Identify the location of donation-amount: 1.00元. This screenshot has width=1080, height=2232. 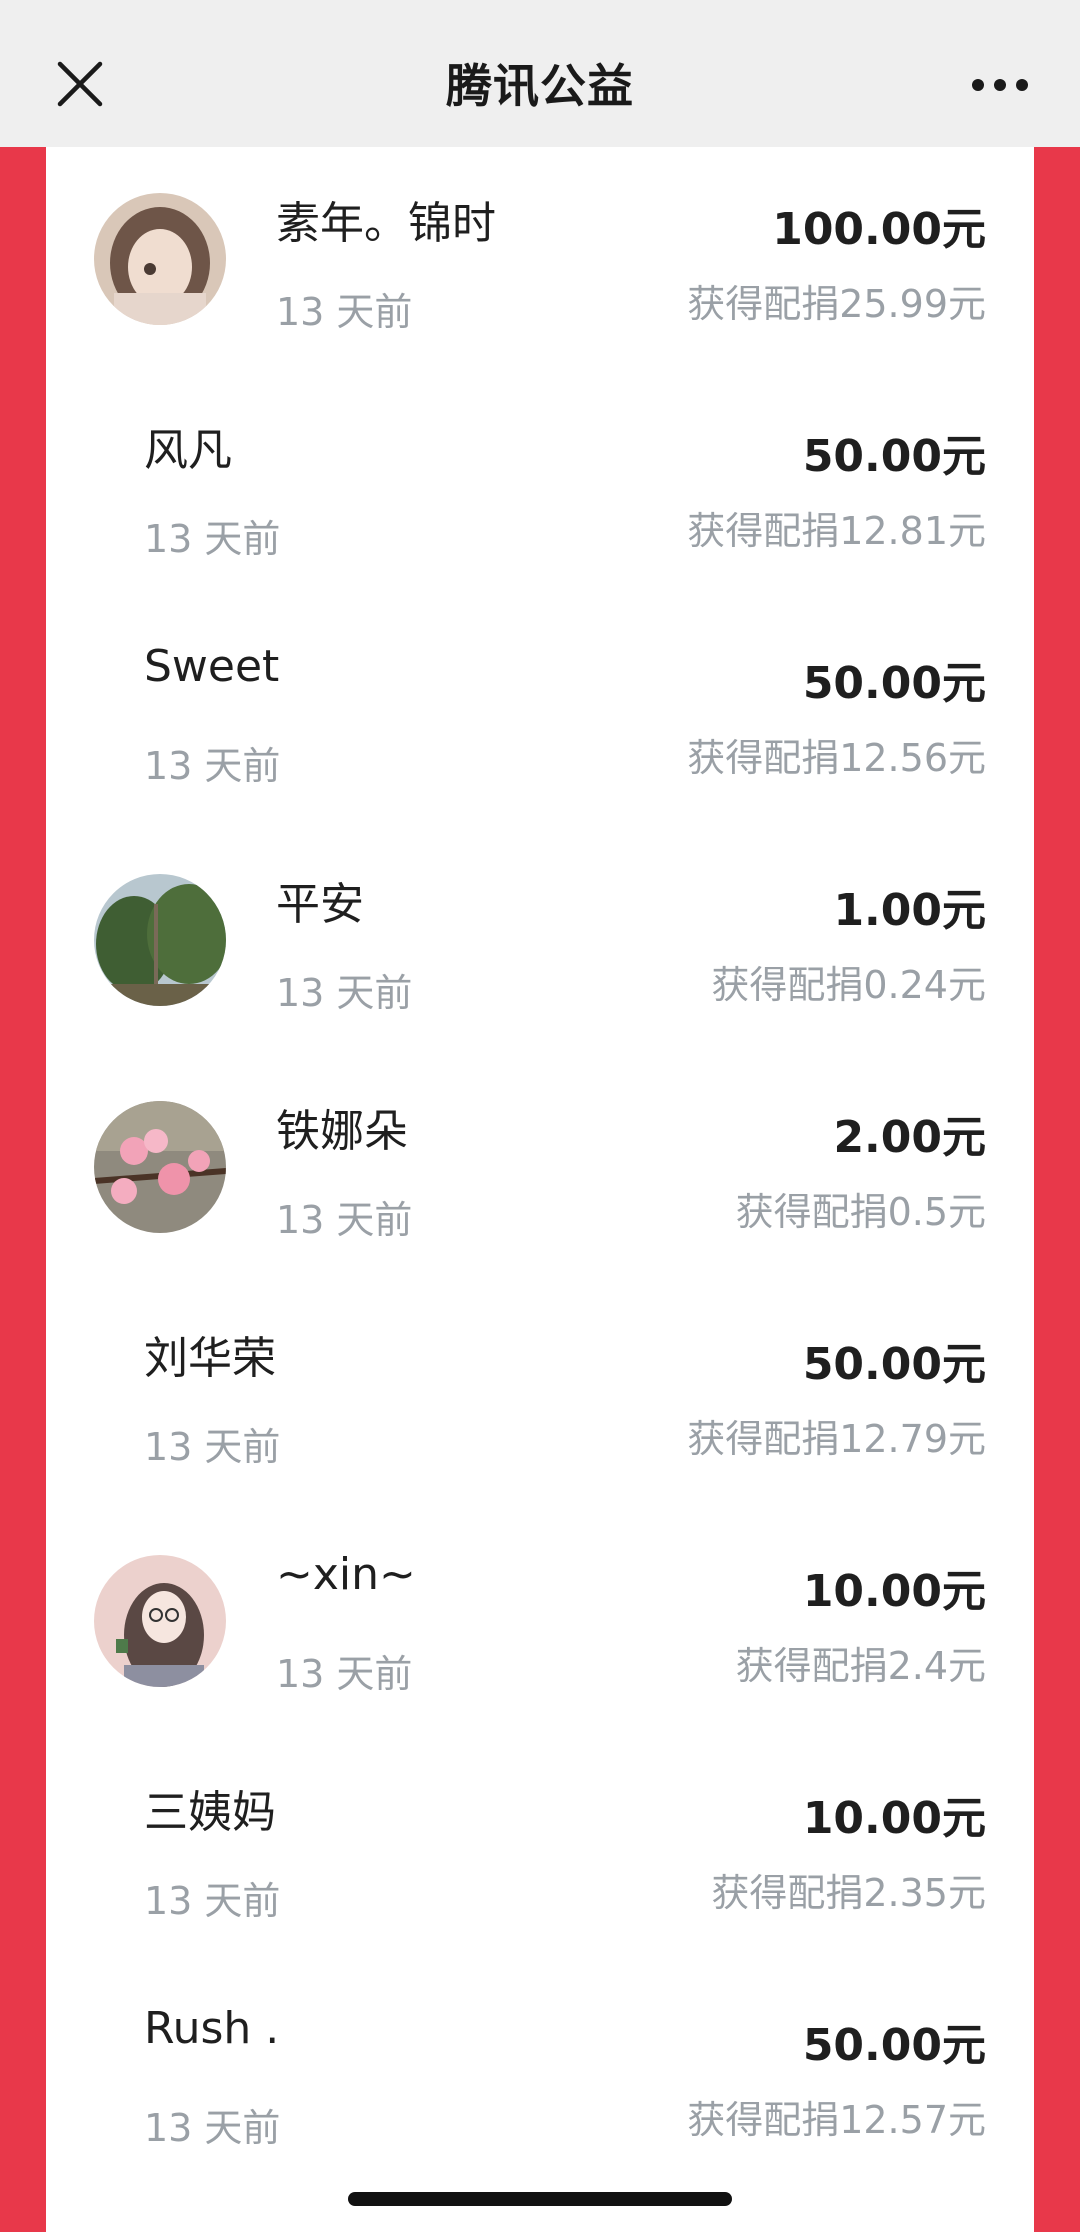
(909, 910).